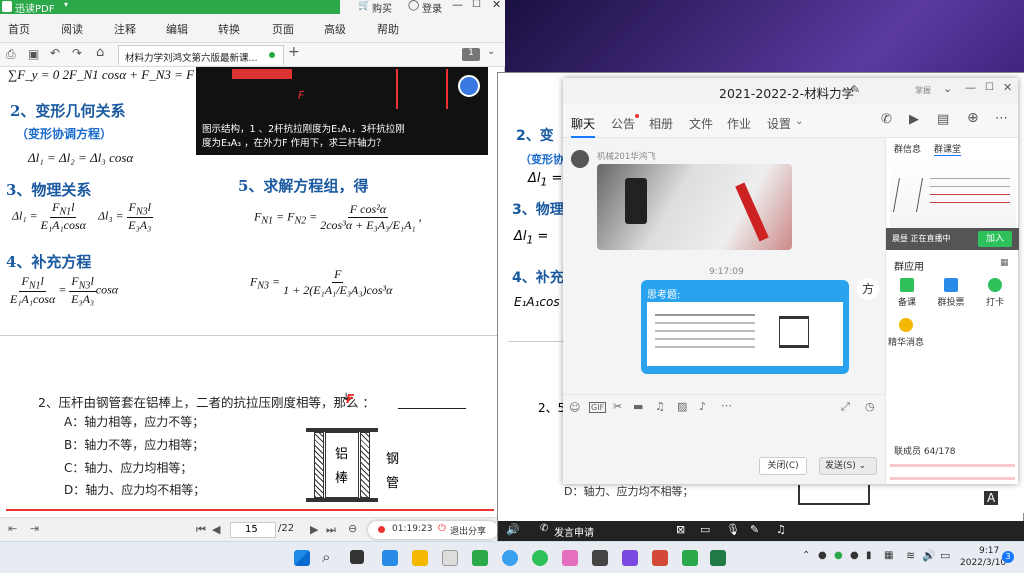 This screenshot has width=1024, height=573. I want to click on close-button: 关闭(C), so click(783, 466).